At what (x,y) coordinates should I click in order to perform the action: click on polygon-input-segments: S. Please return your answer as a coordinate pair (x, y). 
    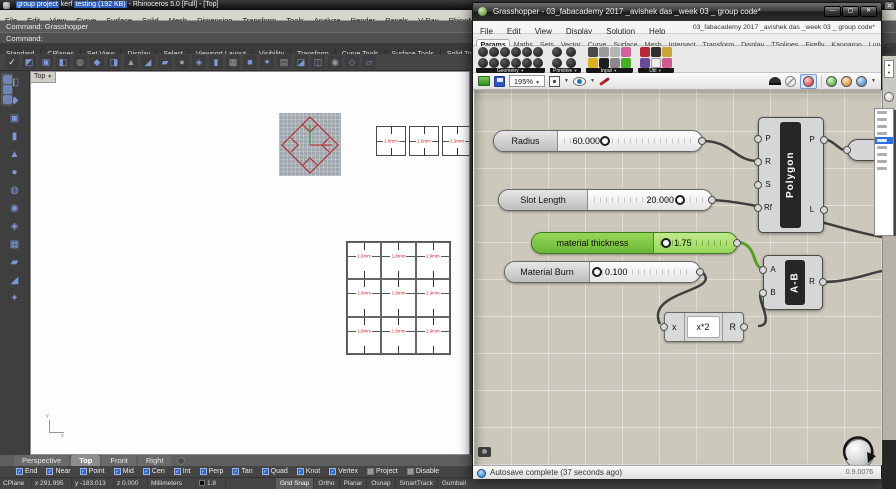
    Looking at the image, I should click on (768, 185).